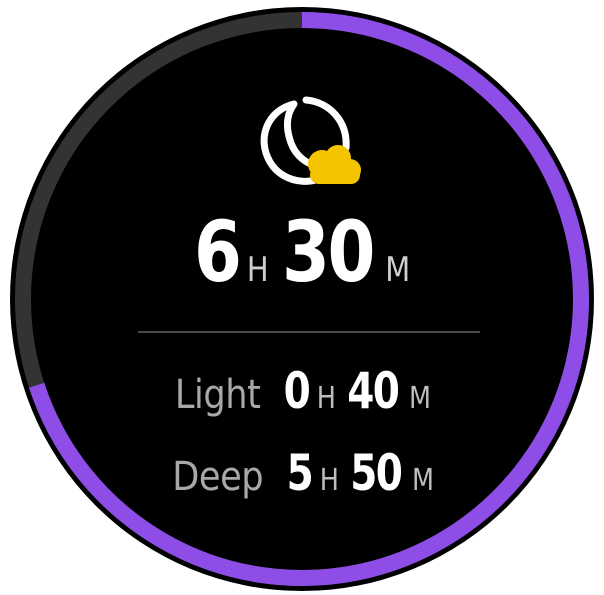  Describe the element at coordinates (310, 140) in the screenshot. I see `sleep-moon-cloud-icon` at that location.